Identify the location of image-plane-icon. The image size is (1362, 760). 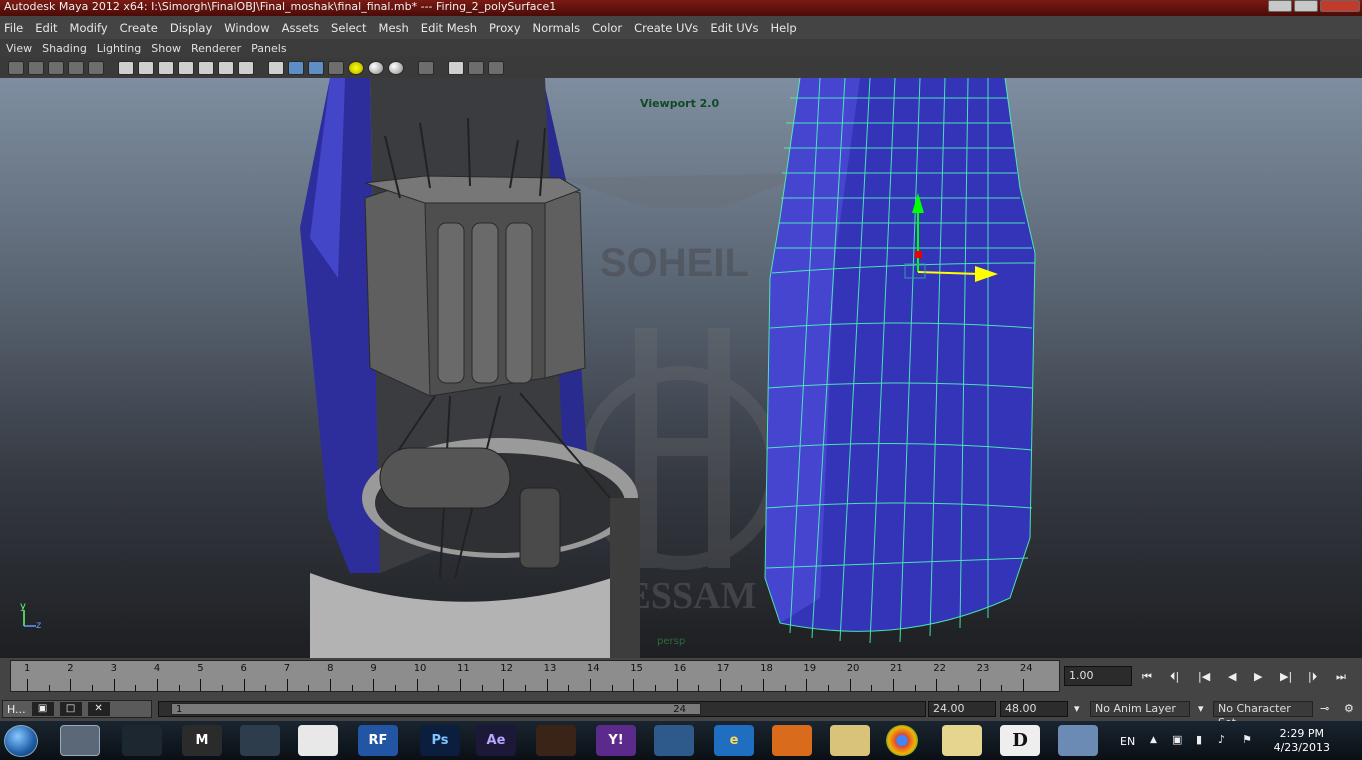
(76, 67).